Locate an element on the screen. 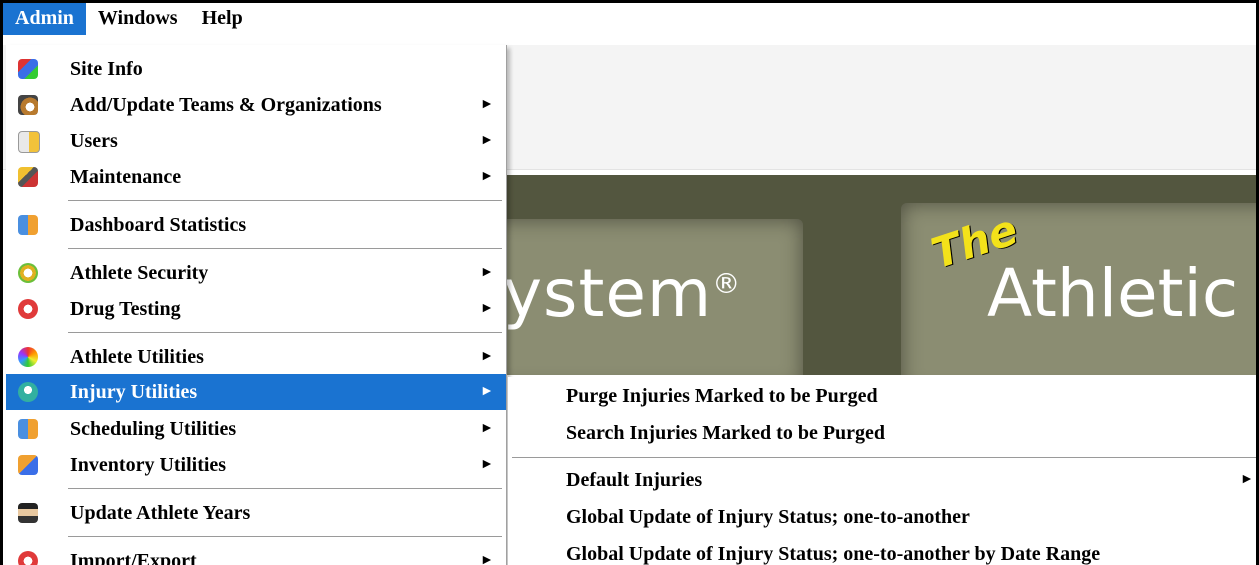 The width and height of the screenshot is (1259, 565). menu-item-teams: Add/Update Teams & Organizations ► is located at coordinates (256, 105).